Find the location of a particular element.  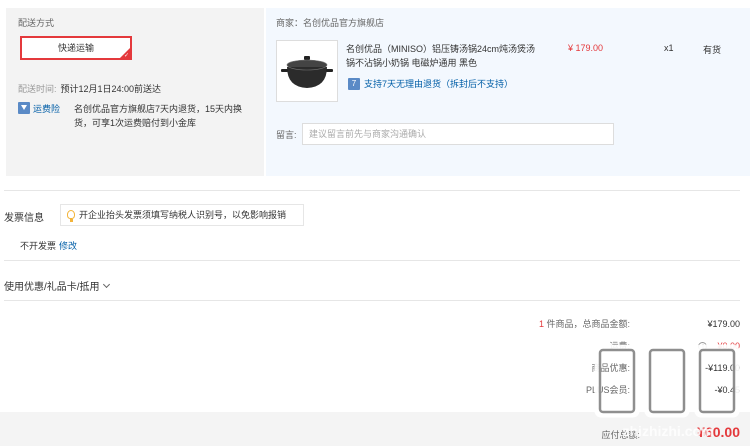

pot-icon is located at coordinates (307, 72).